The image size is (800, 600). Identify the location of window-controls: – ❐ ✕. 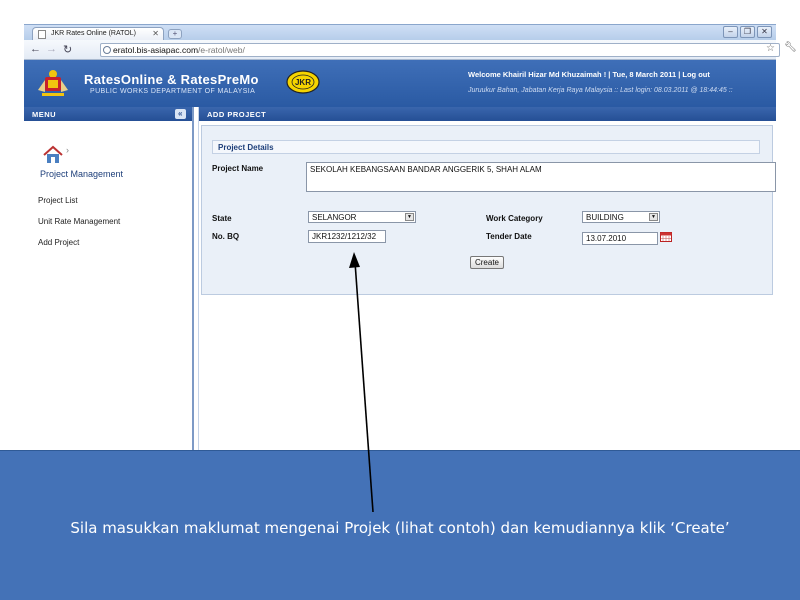
(747, 32).